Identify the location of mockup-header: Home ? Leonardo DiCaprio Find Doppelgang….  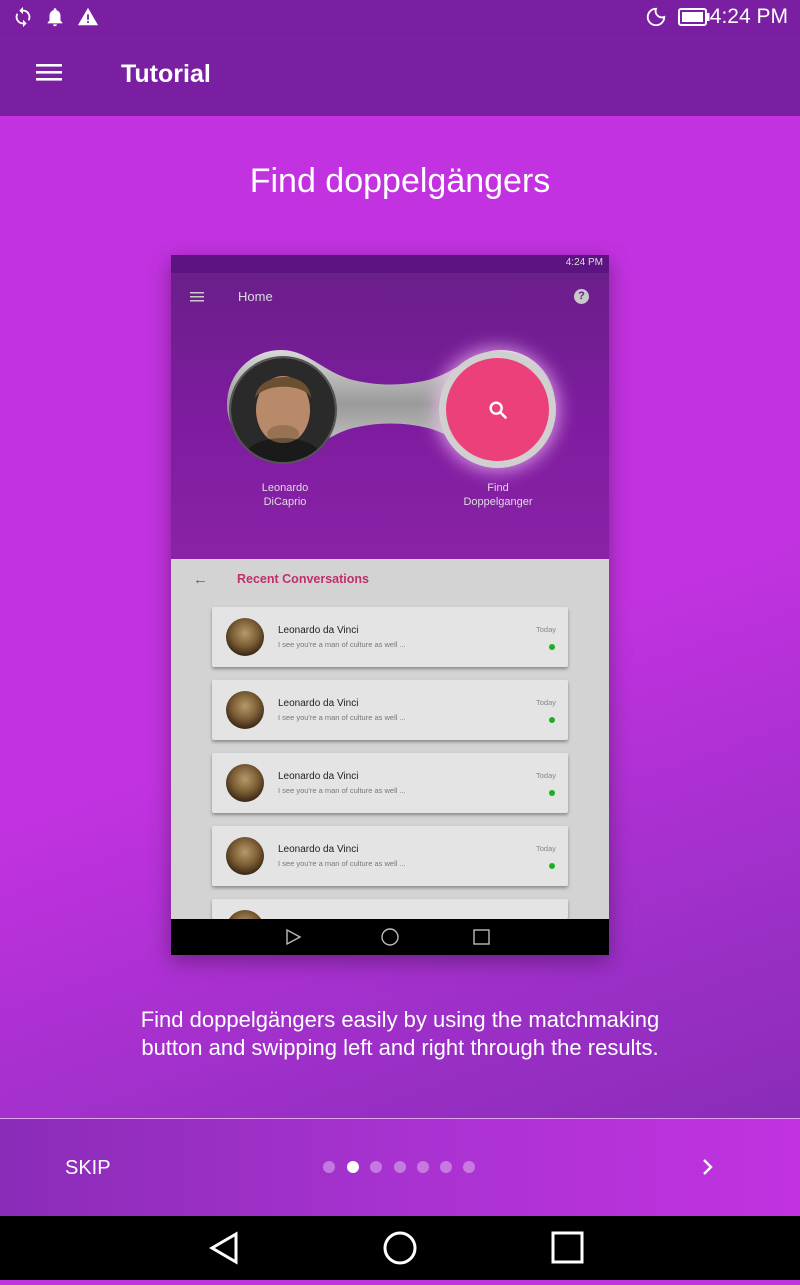
(390, 416).